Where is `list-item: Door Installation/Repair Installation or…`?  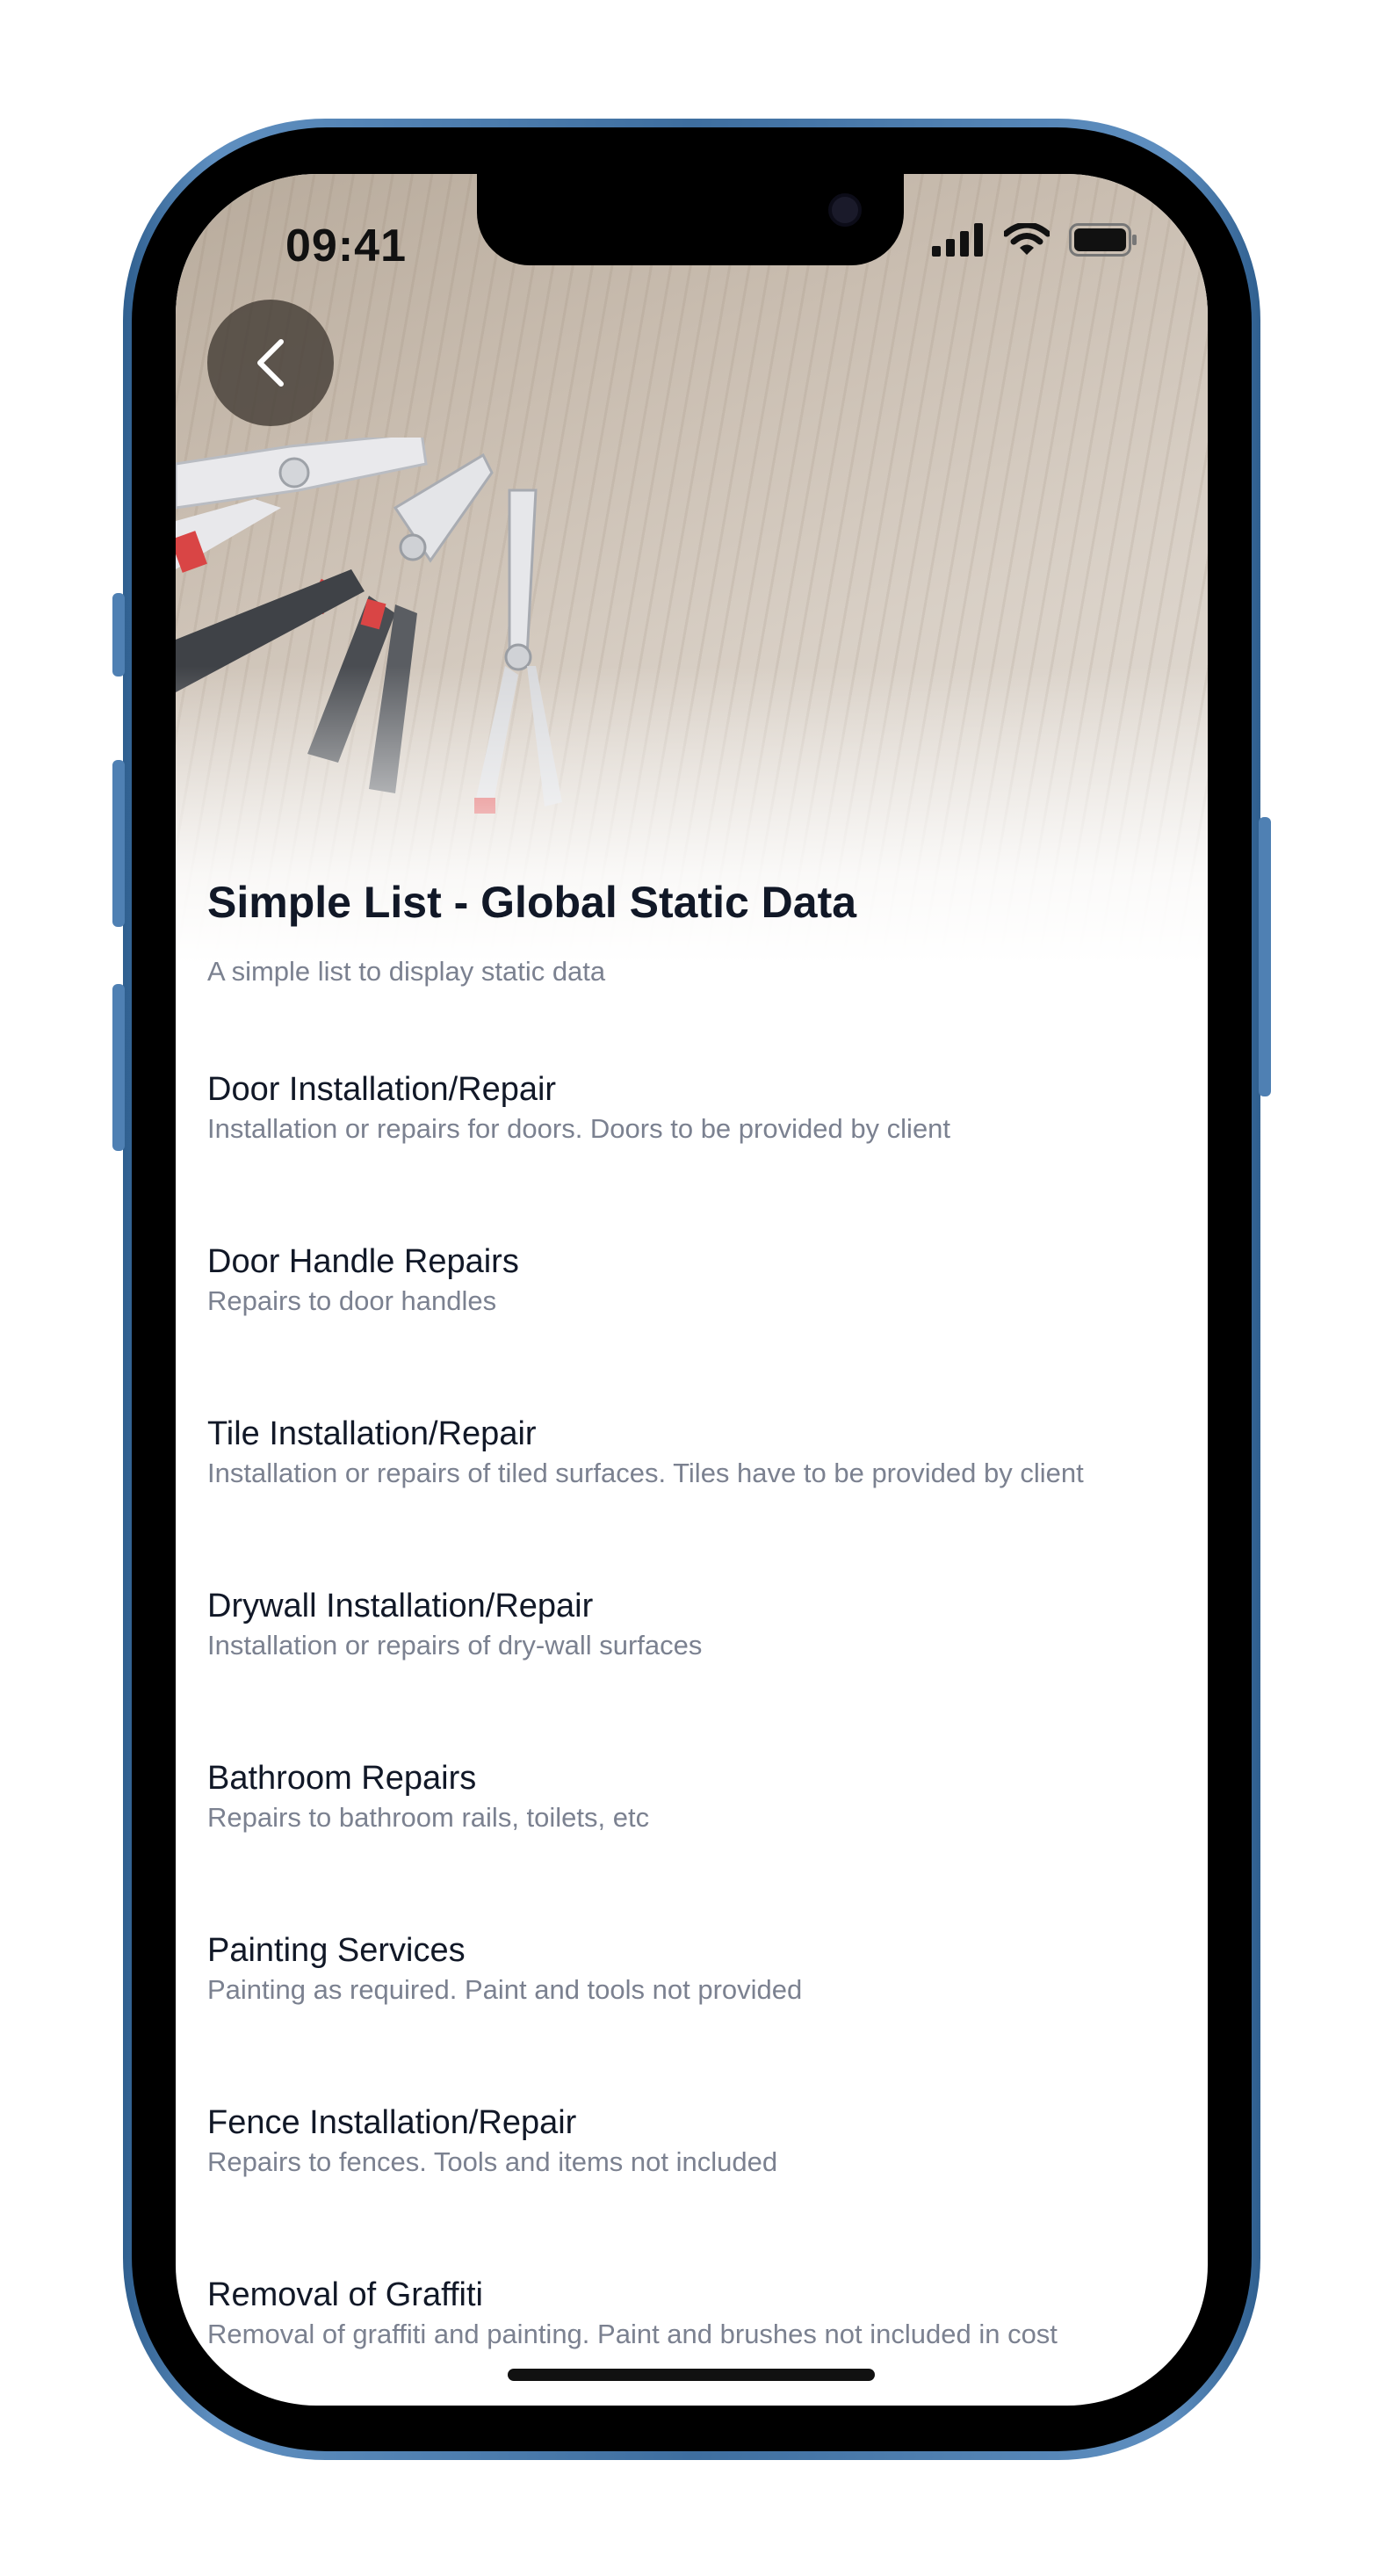
list-item: Door Installation/Repair Installation or… is located at coordinates (694, 1154).